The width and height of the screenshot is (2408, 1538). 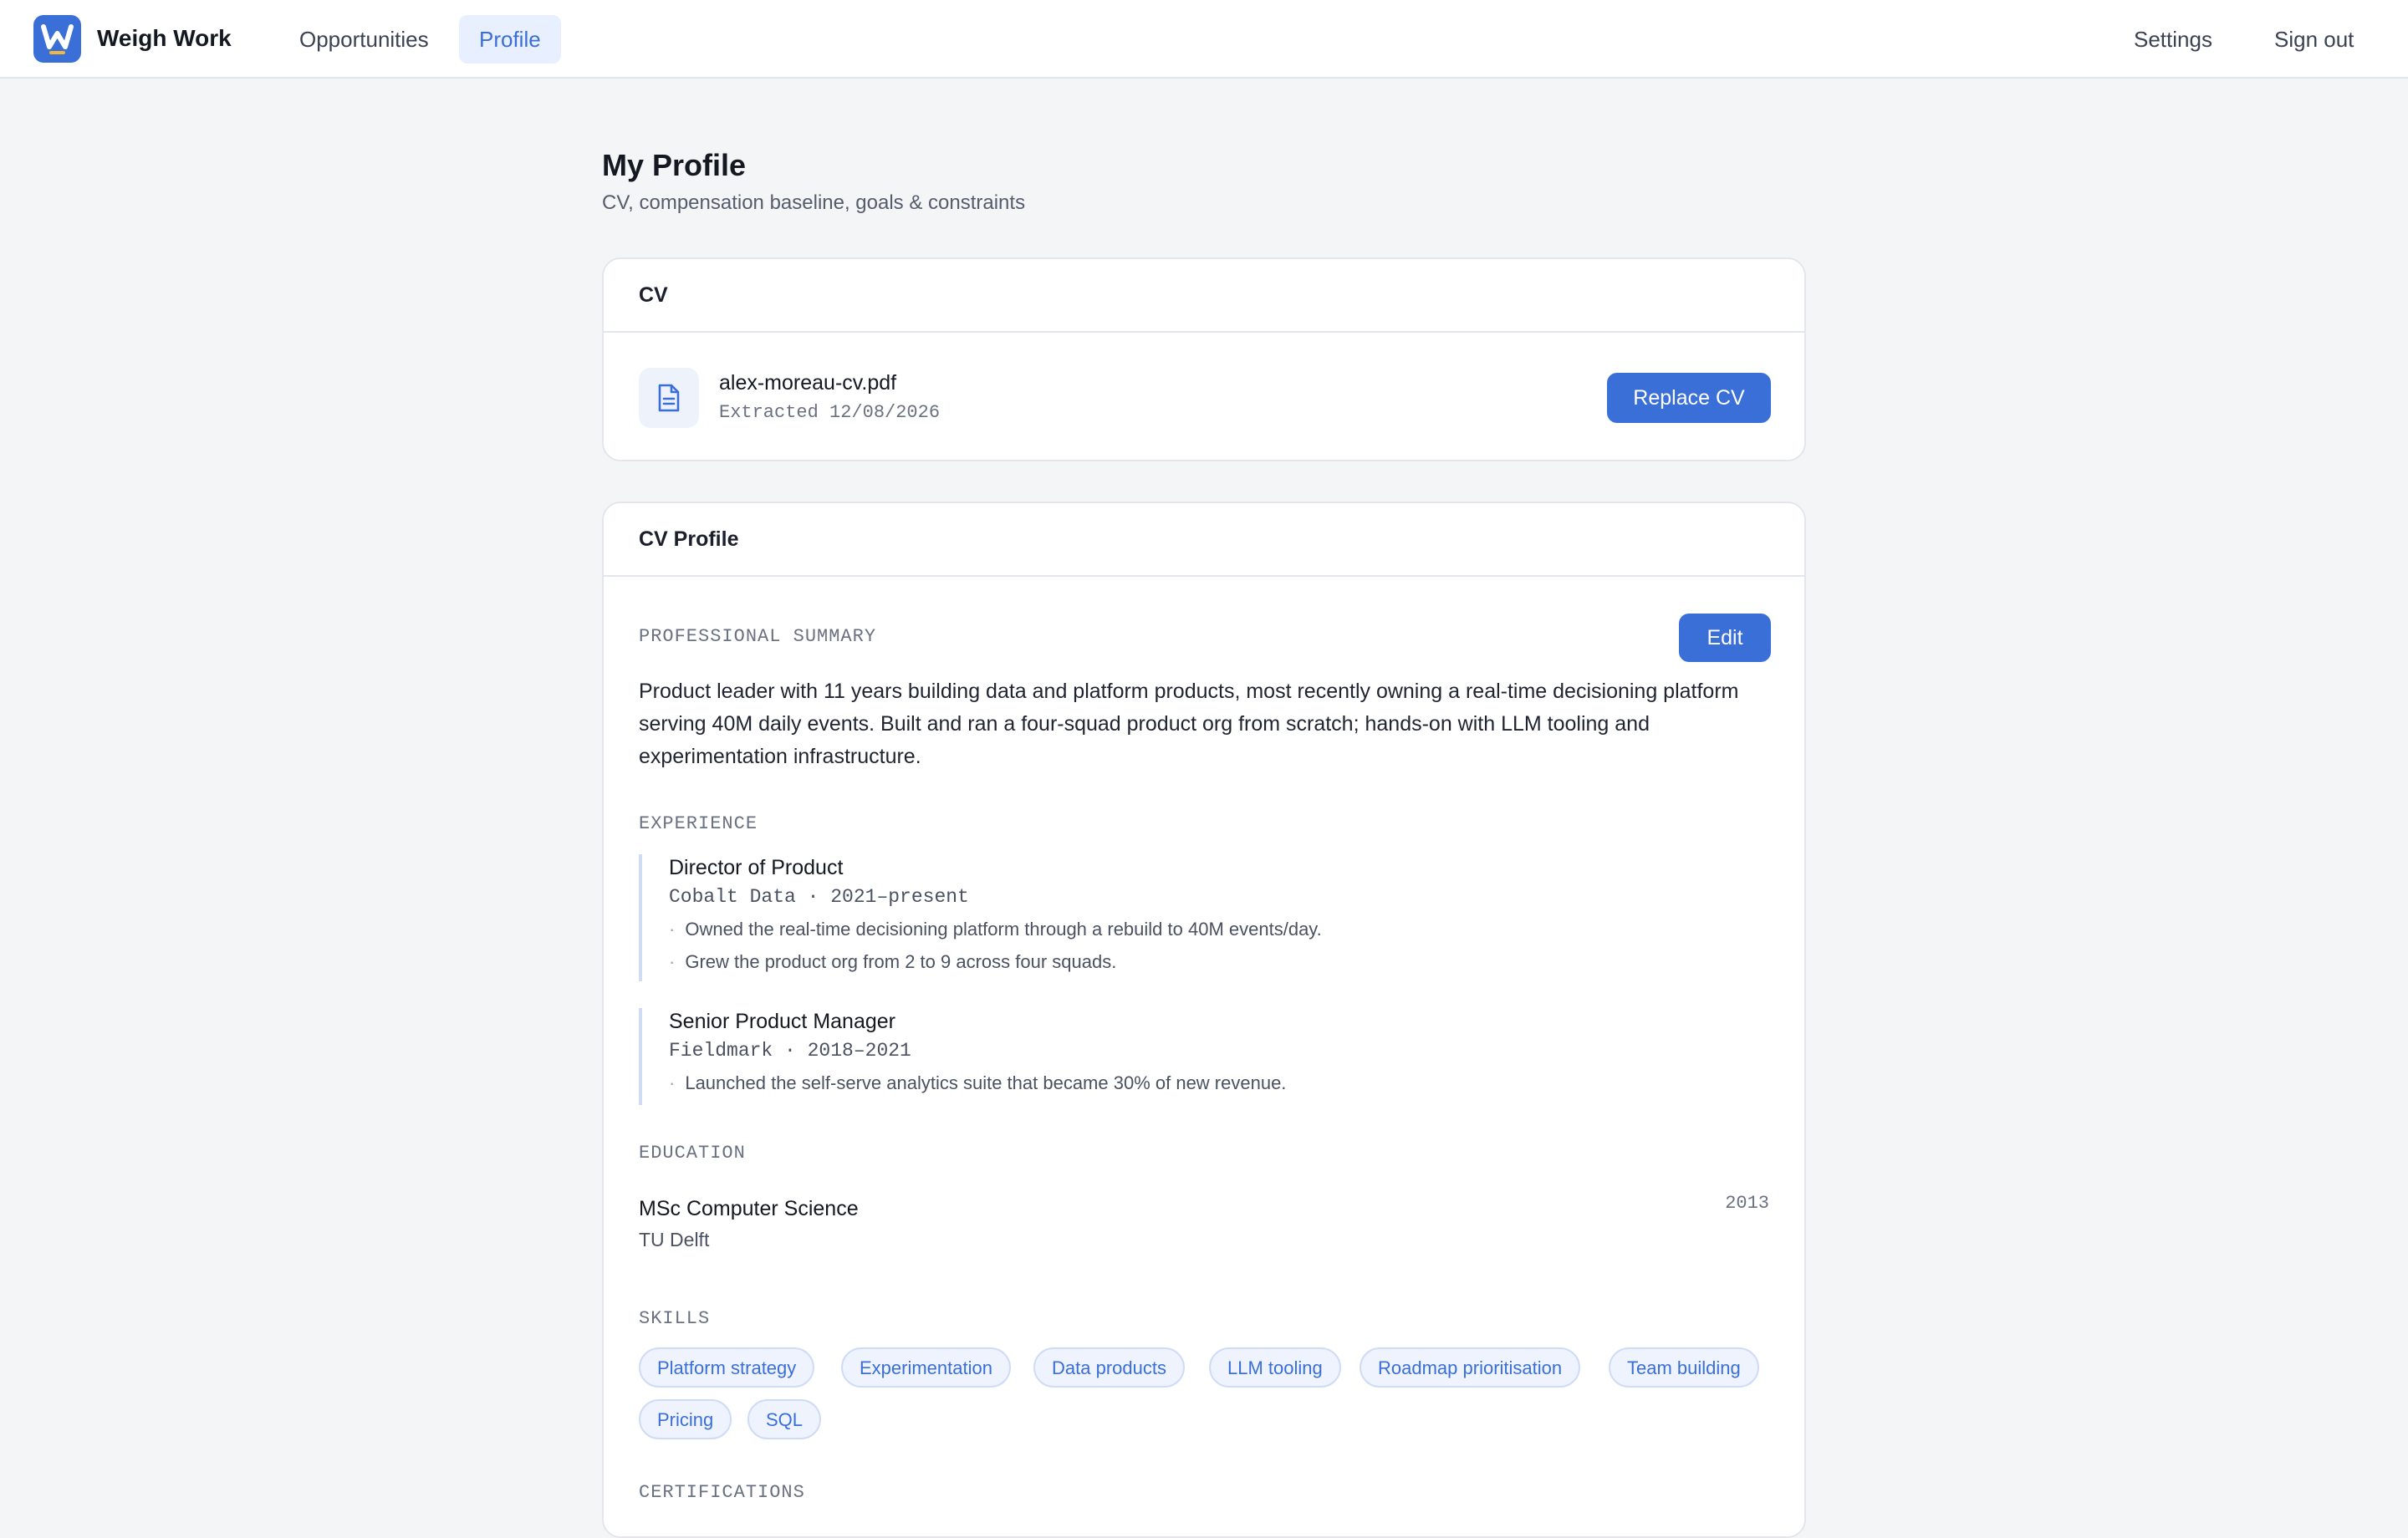 What do you see at coordinates (782, 1022) in the screenshot?
I see `experience-role: Senior Product Manager` at bounding box center [782, 1022].